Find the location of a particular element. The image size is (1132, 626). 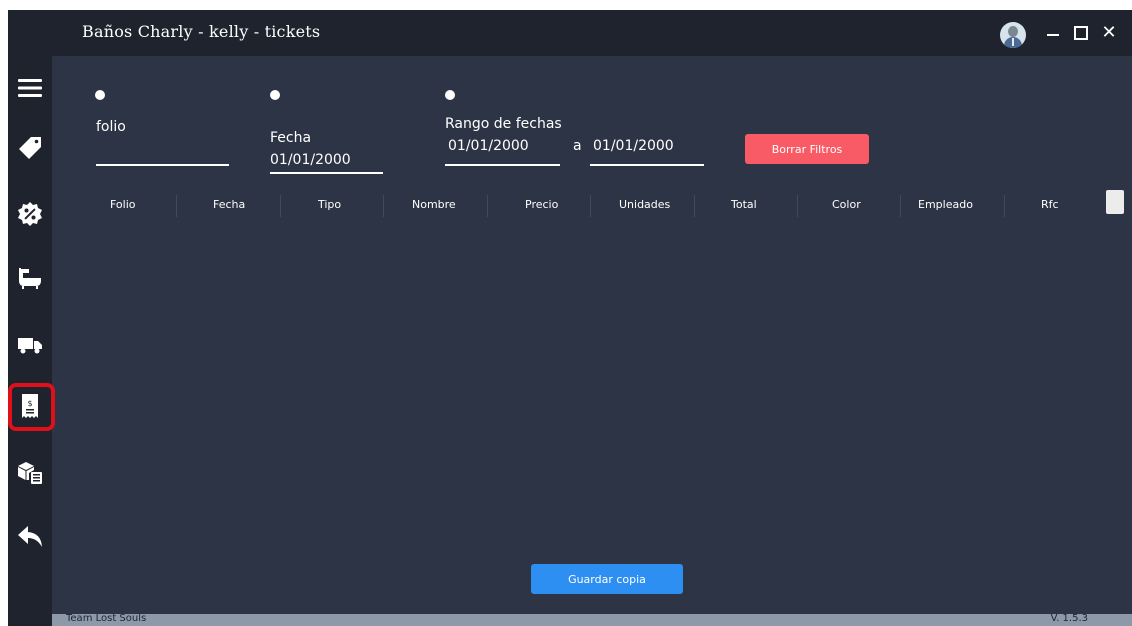

filter-fecha-radio is located at coordinates (275, 95).